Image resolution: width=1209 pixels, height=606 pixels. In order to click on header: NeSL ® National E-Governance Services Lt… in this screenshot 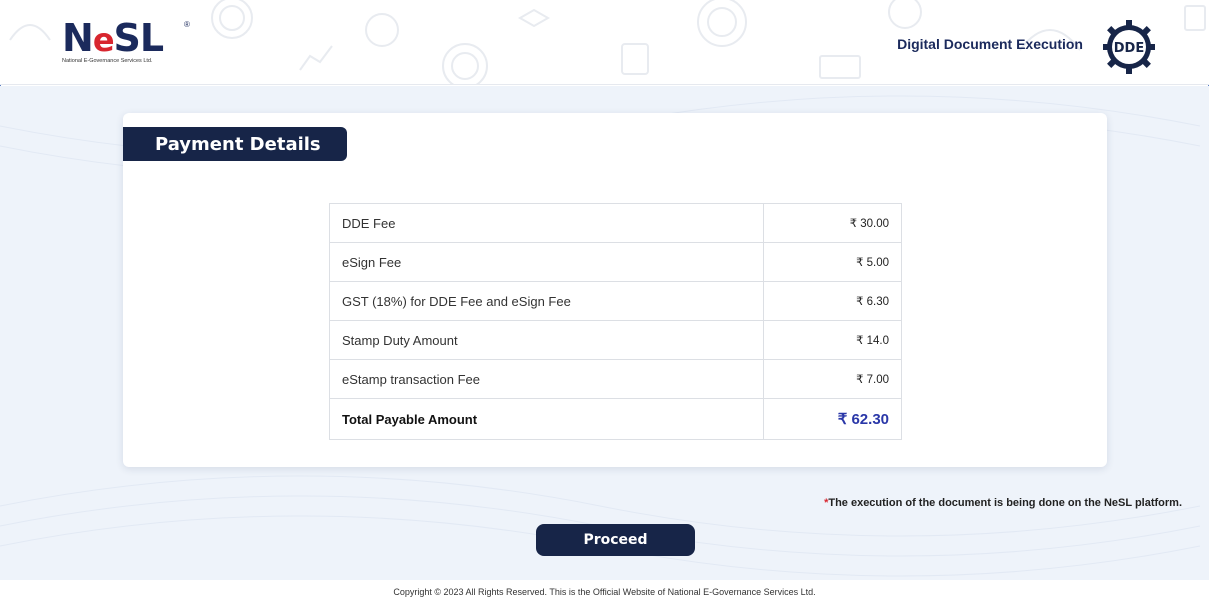, I will do `click(604, 42)`.